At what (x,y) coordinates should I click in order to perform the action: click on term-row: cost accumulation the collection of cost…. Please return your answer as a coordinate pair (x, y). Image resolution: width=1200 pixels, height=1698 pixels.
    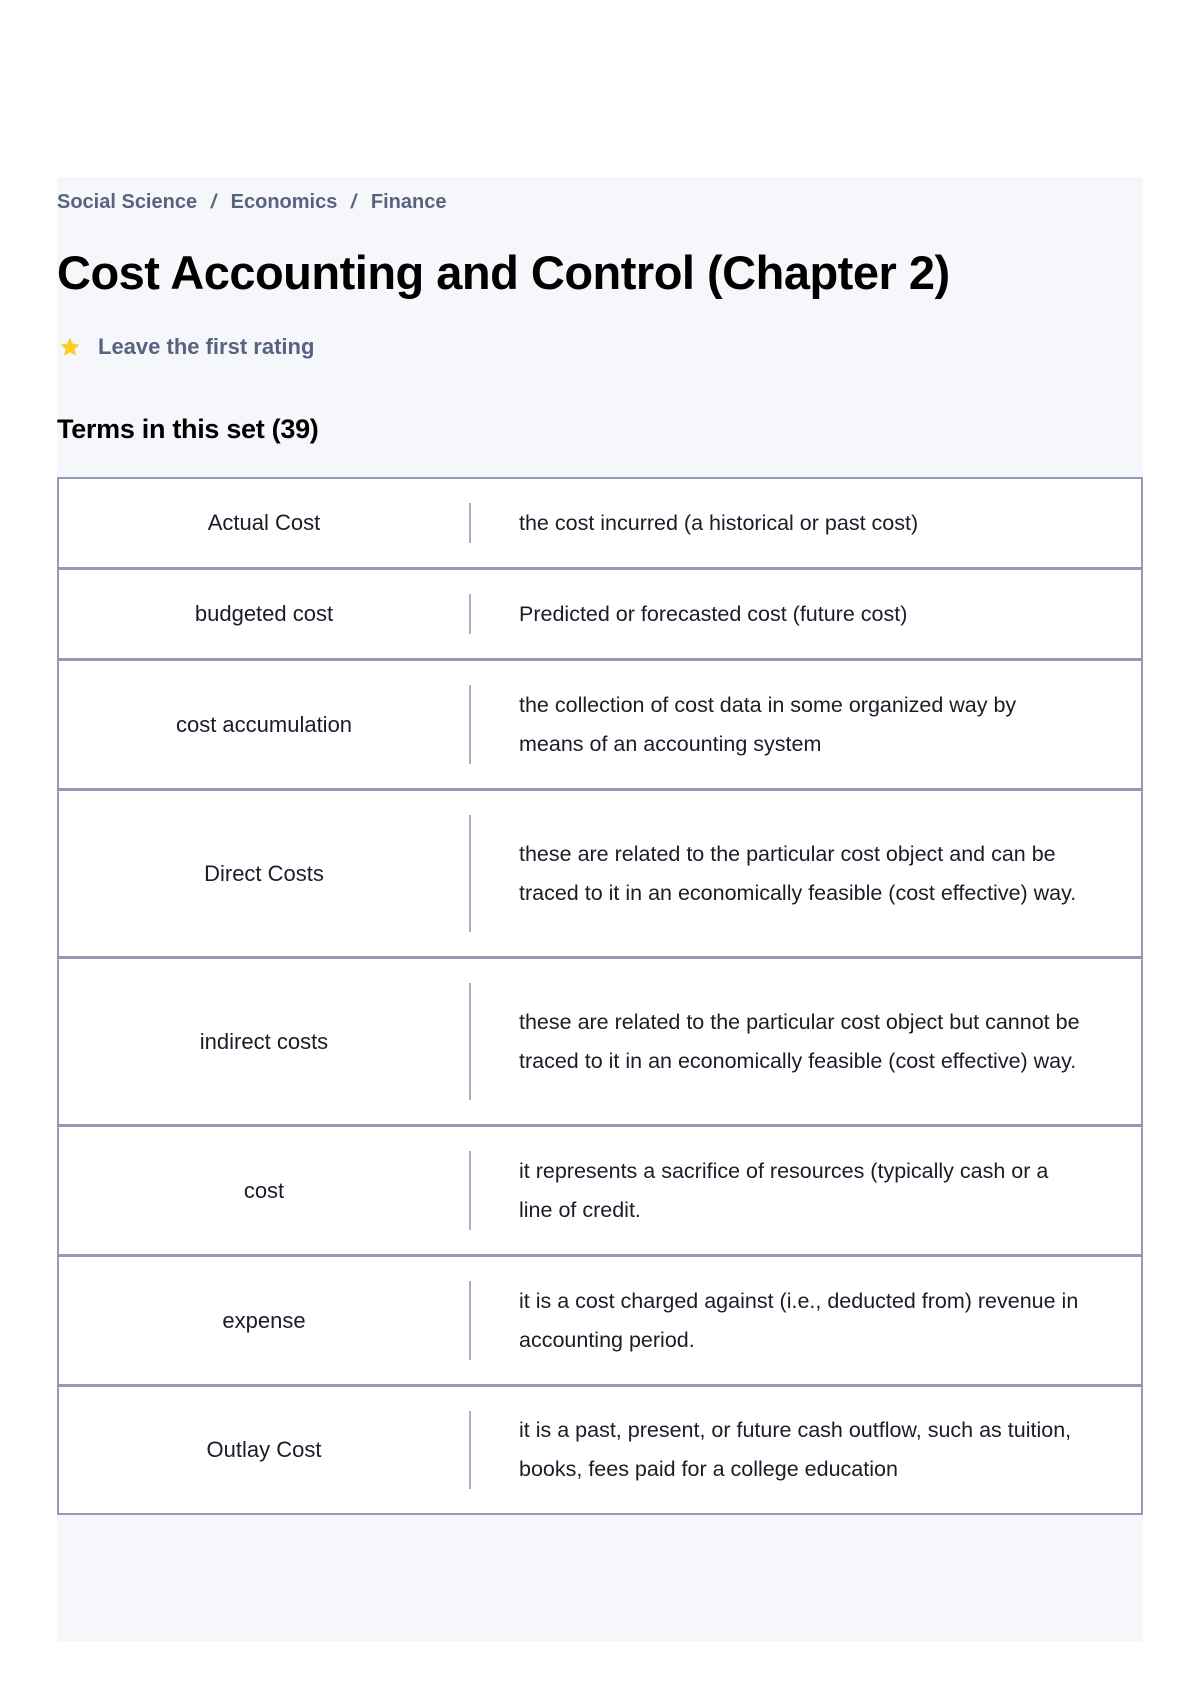
    Looking at the image, I should click on (600, 724).